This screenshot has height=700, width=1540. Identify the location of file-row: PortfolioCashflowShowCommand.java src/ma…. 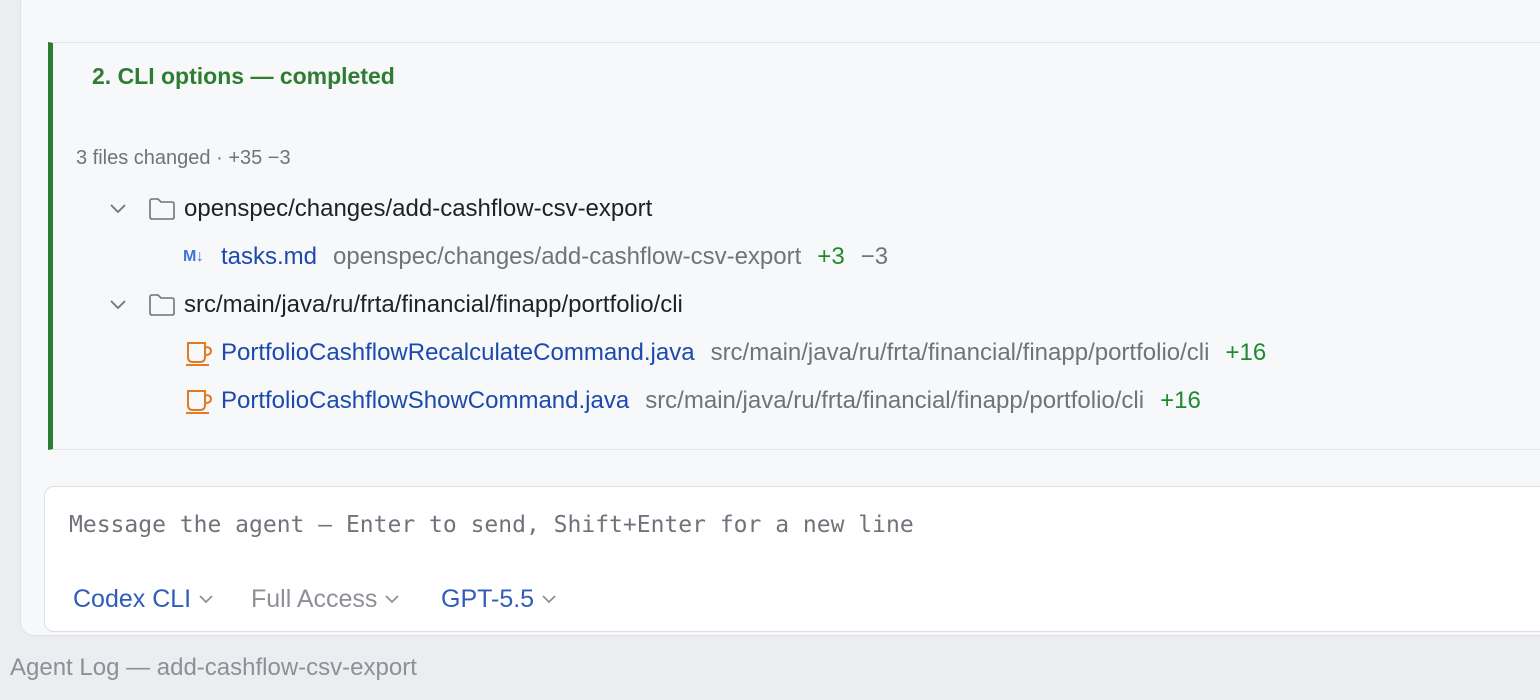
(693, 401).